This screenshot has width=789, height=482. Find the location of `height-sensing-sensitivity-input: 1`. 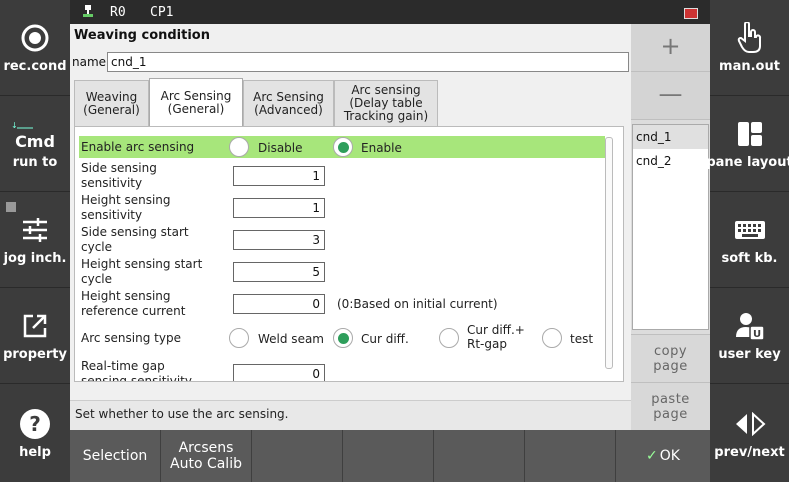

height-sensing-sensitivity-input: 1 is located at coordinates (279, 208).